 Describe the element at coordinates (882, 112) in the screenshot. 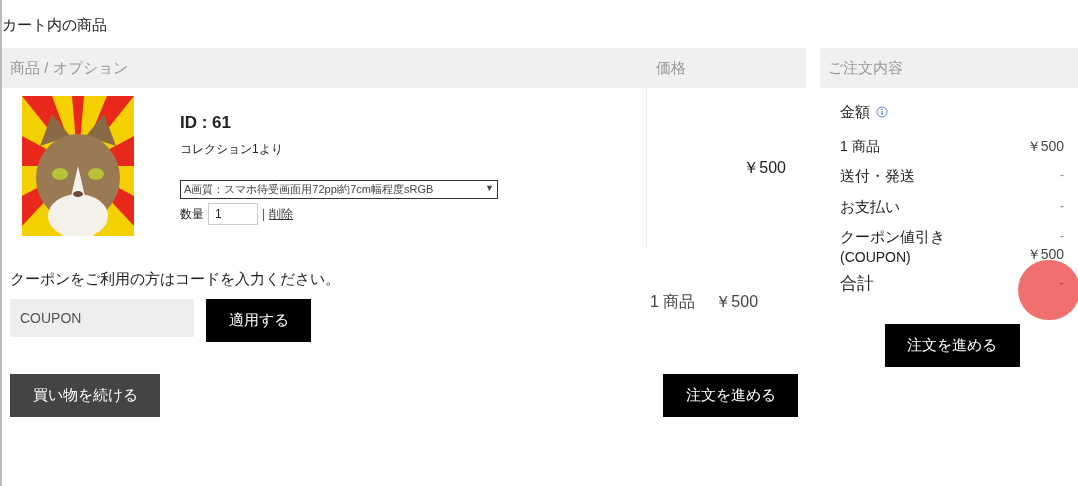

I see `info-icon` at that location.